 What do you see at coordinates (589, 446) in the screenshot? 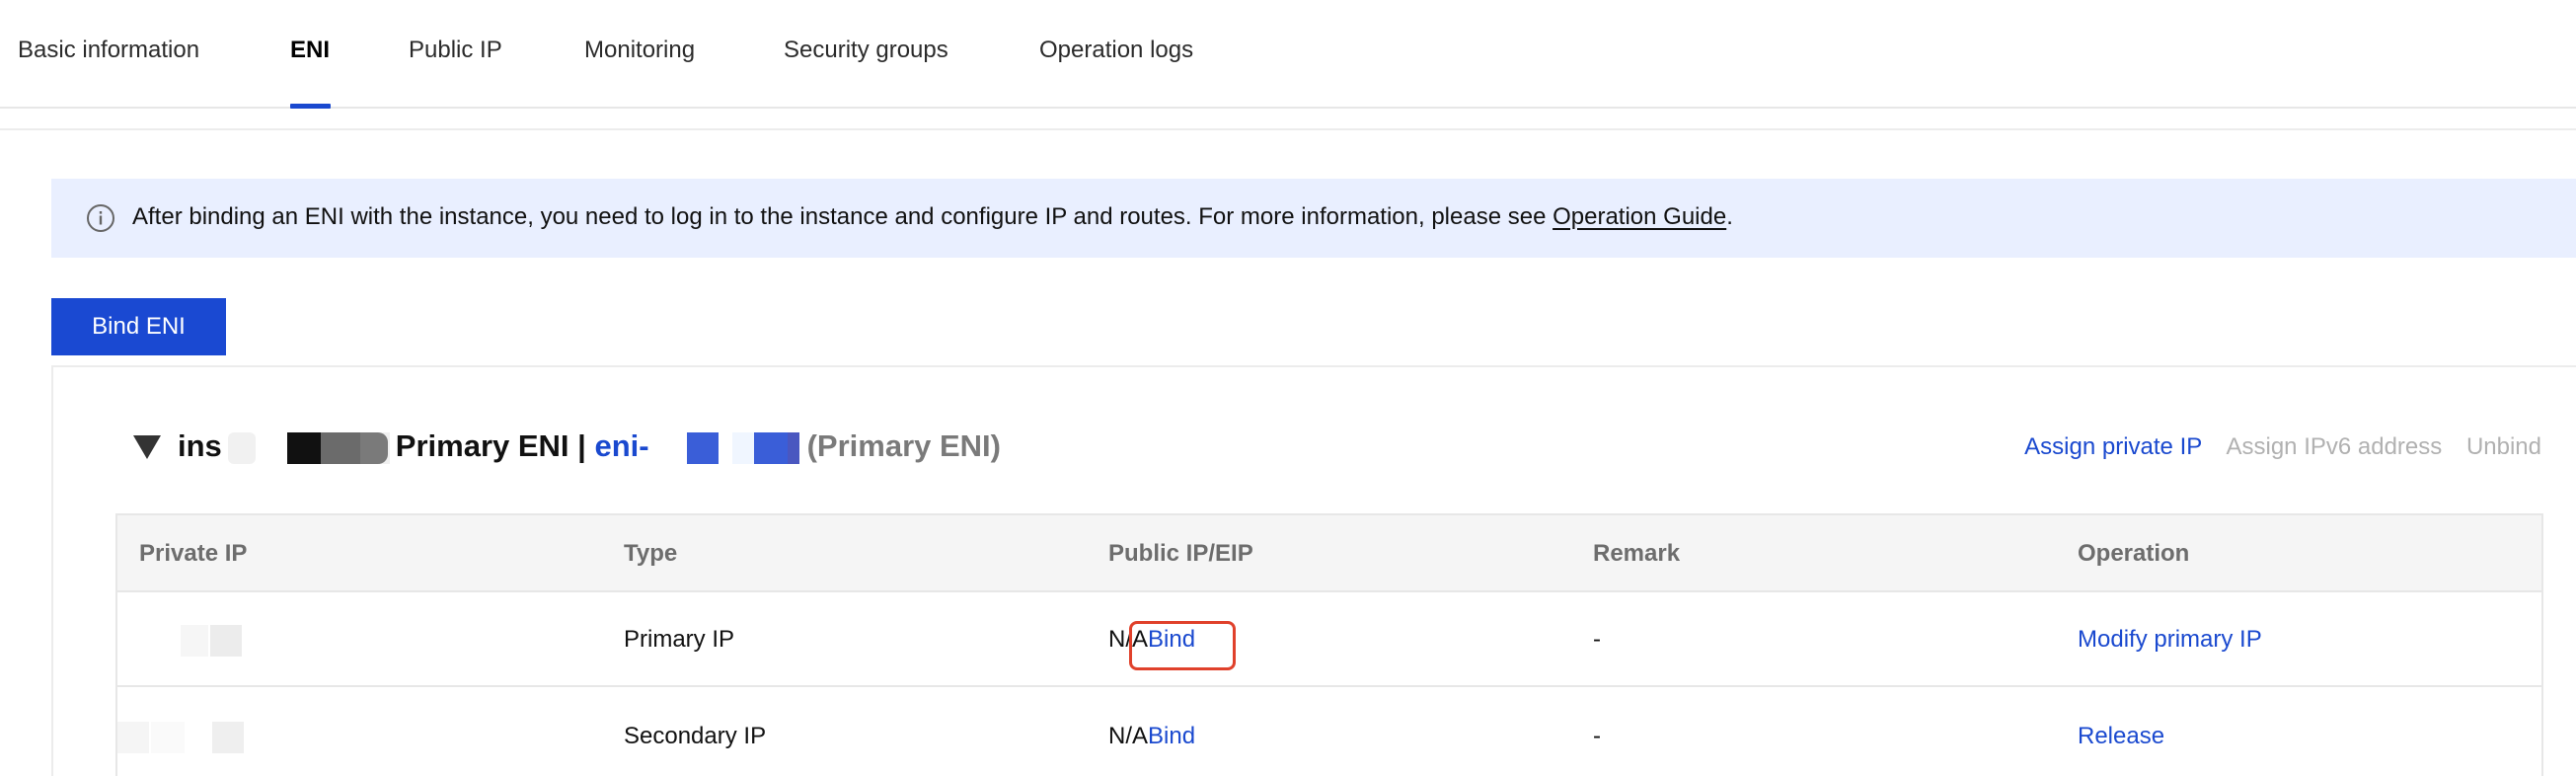
I see `eni-header: ins Primary ENI | eni- (Primary ENI)` at bounding box center [589, 446].